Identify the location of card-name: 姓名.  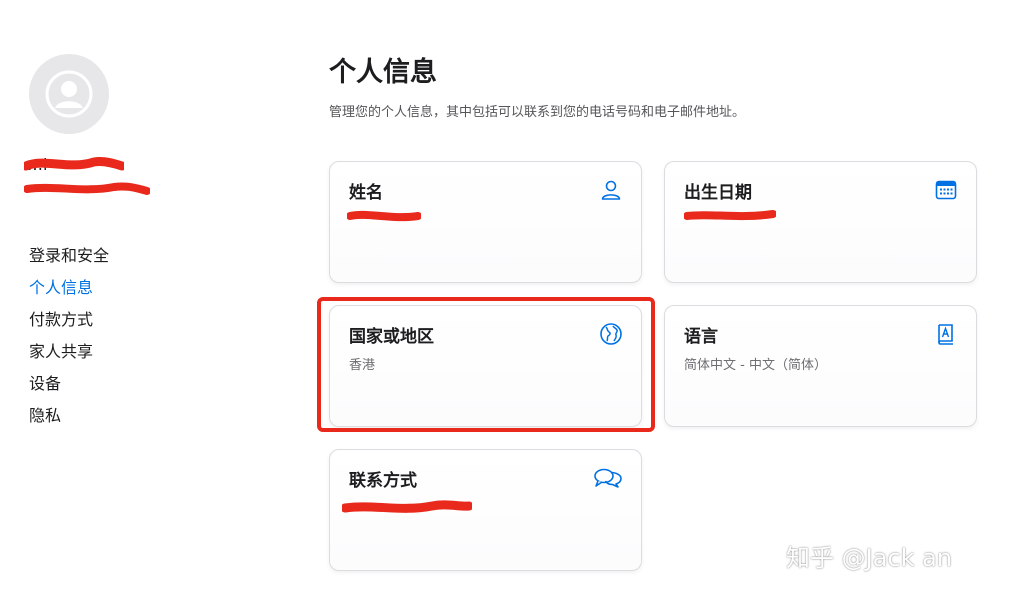
(485, 222).